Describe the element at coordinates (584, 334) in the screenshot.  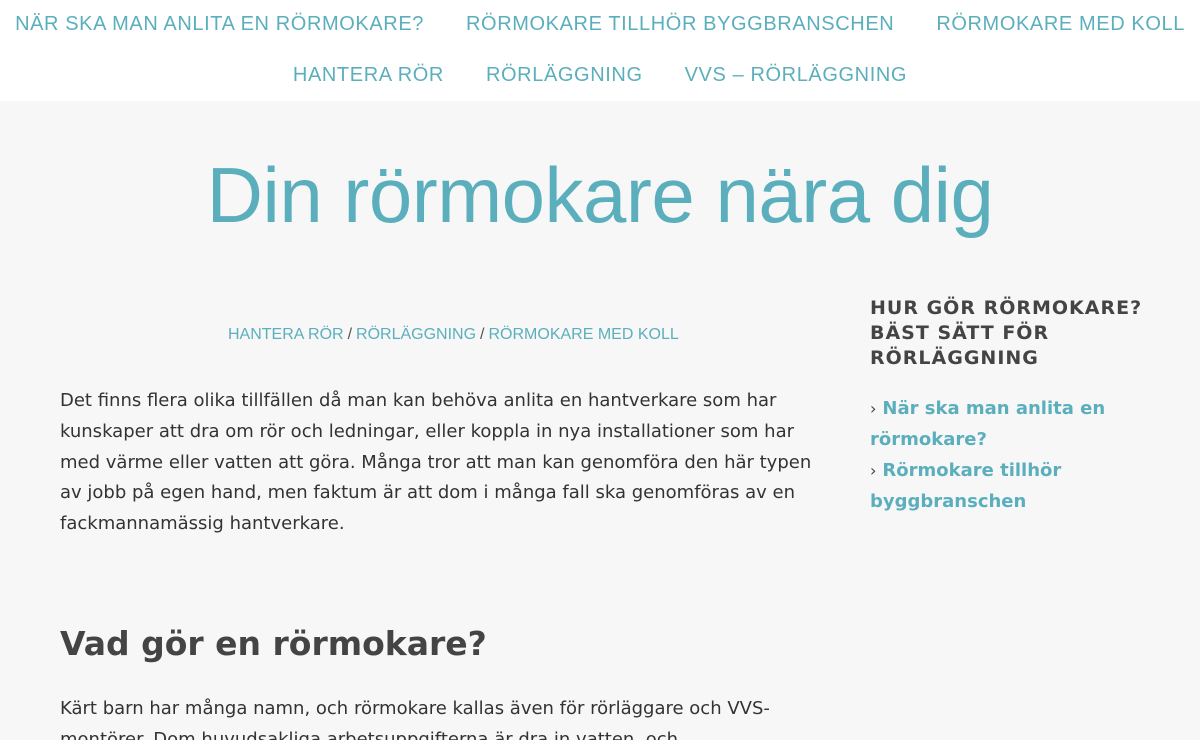
I see `breadcrumb-item-rormokare-med-koll: RÖRMOKARE MED KOLL` at that location.